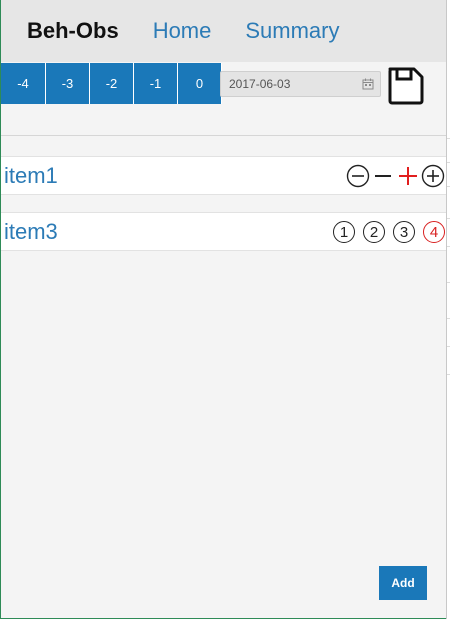 The image size is (450, 619). Describe the element at coordinates (68, 83) in the screenshot. I see `day-offset-button-minus-3: -3` at that location.